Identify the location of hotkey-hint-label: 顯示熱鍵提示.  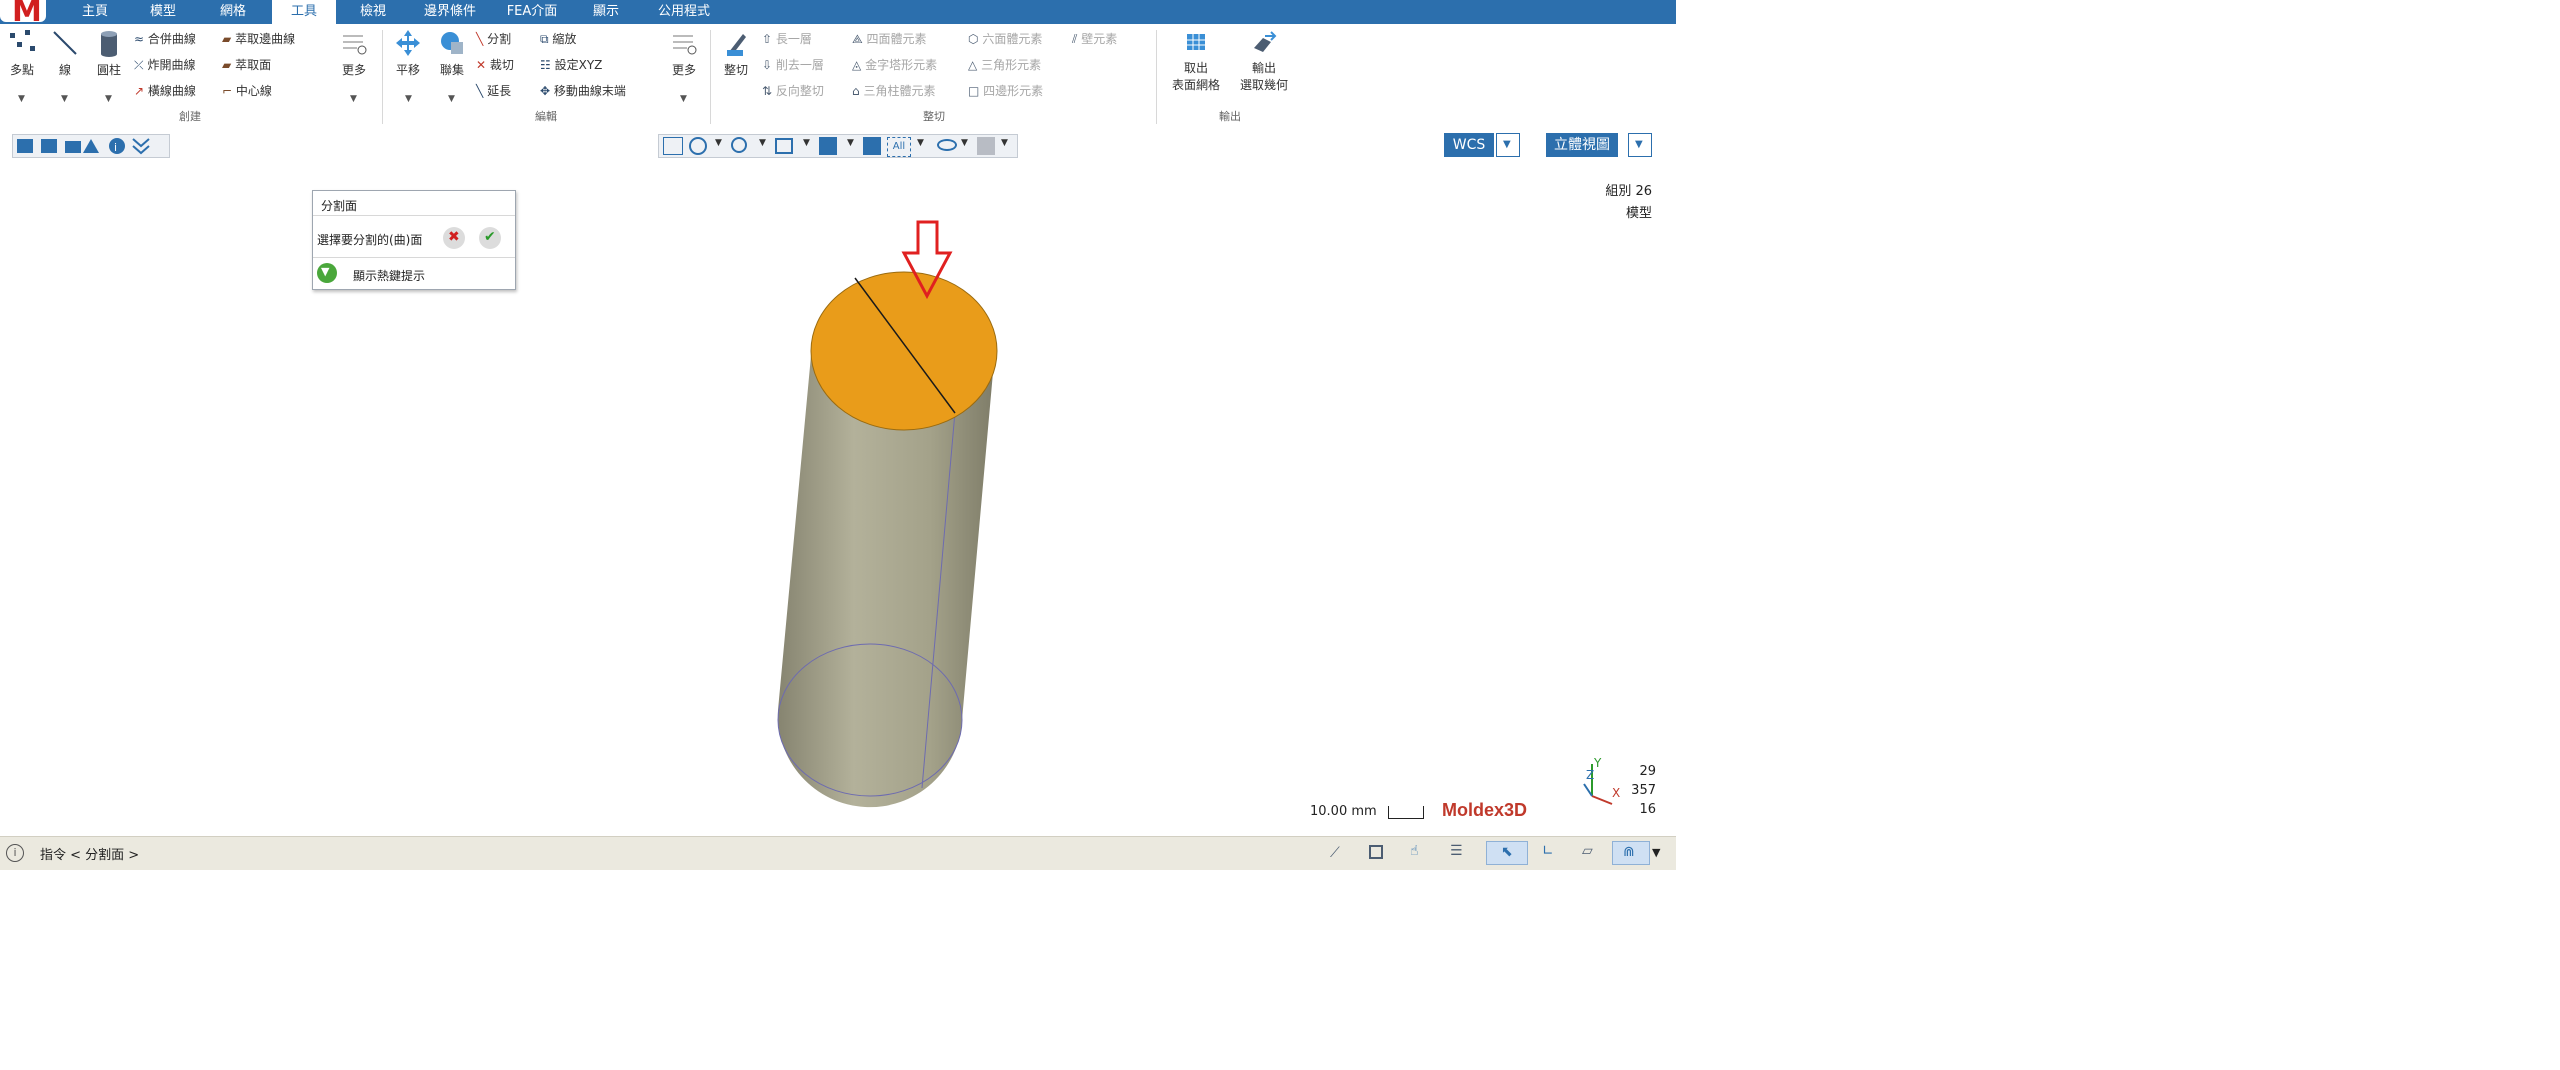
(389, 275).